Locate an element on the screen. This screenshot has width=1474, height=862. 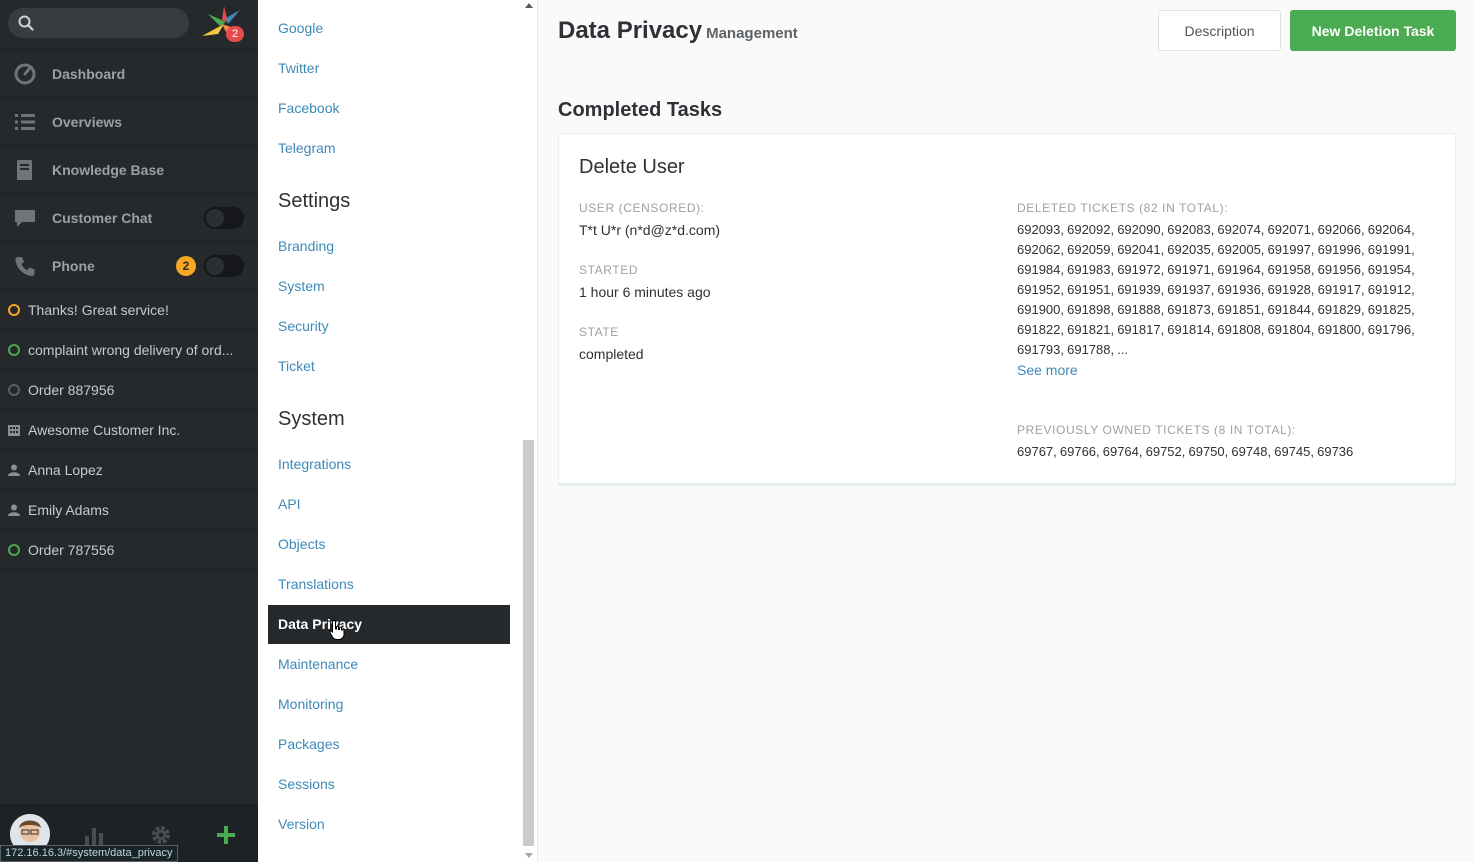
state-value: completed is located at coordinates (611, 354).